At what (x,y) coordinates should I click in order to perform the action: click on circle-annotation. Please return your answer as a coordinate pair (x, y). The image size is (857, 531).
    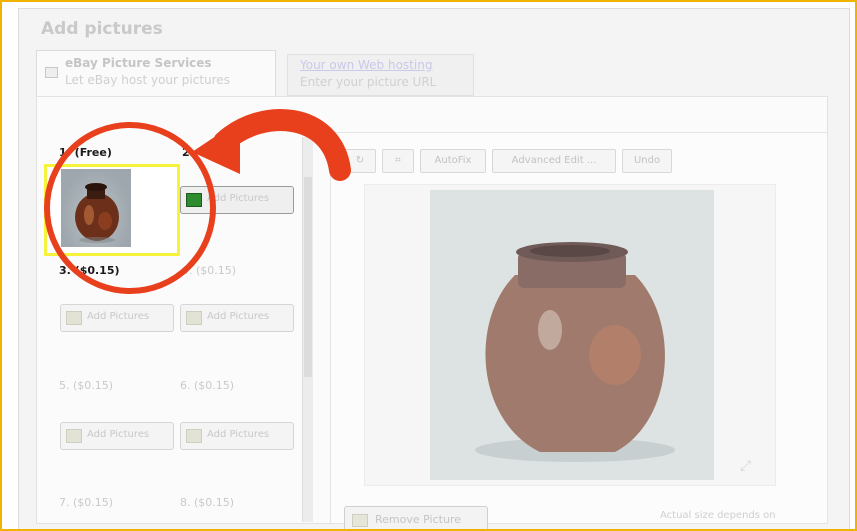
    Looking at the image, I should click on (130, 208).